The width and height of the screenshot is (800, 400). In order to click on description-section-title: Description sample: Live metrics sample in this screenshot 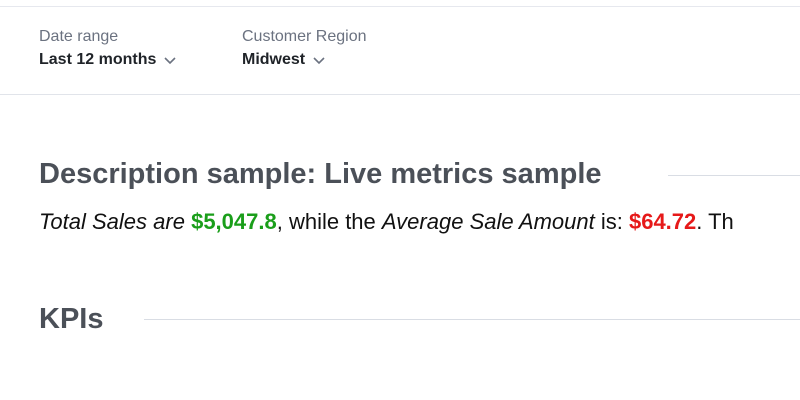, I will do `click(320, 174)`.